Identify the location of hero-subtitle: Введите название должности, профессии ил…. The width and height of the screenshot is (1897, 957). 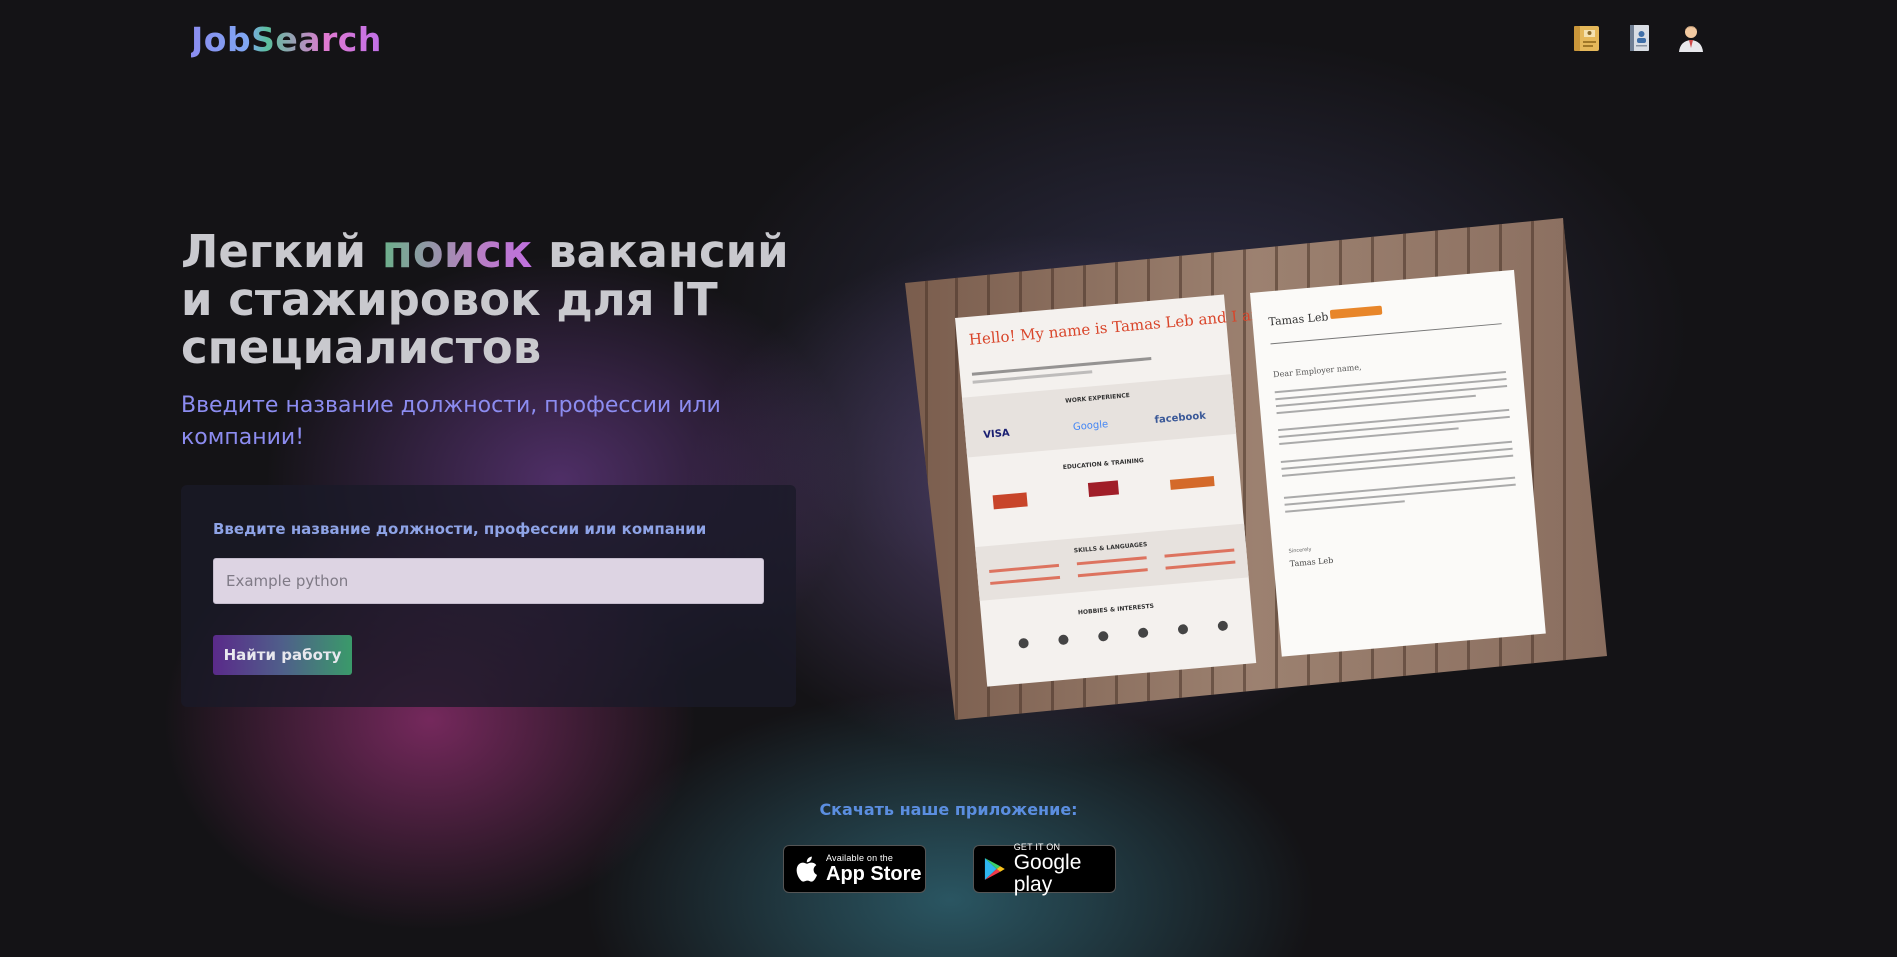
(451, 421).